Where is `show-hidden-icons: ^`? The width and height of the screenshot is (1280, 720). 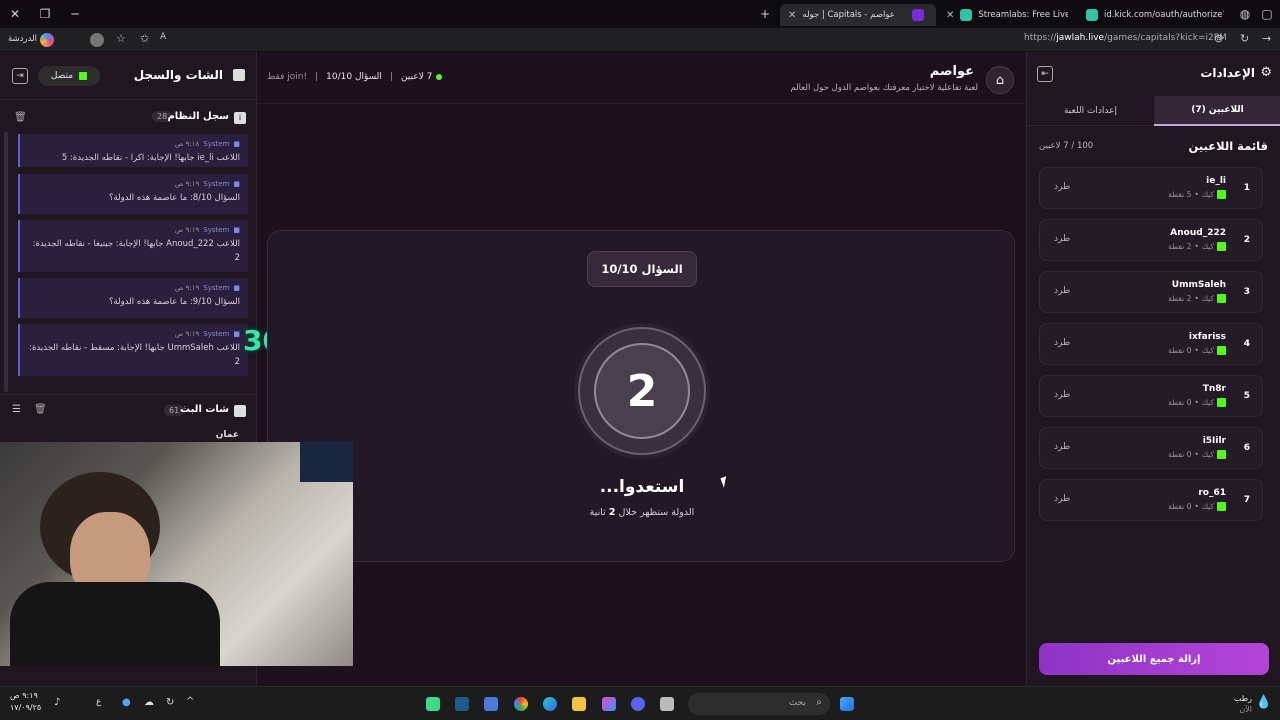 show-hidden-icons: ^ is located at coordinates (190, 701).